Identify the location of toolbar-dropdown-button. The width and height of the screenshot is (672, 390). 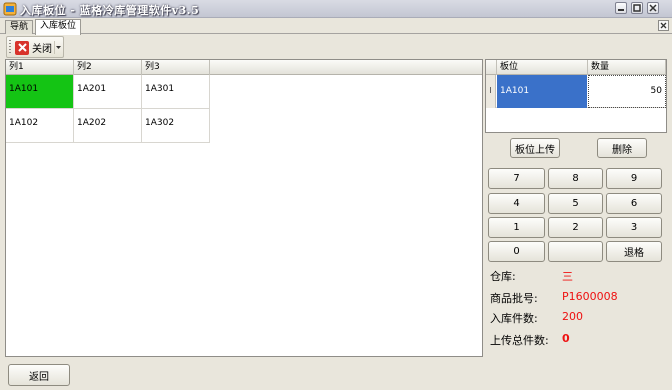
(57, 47).